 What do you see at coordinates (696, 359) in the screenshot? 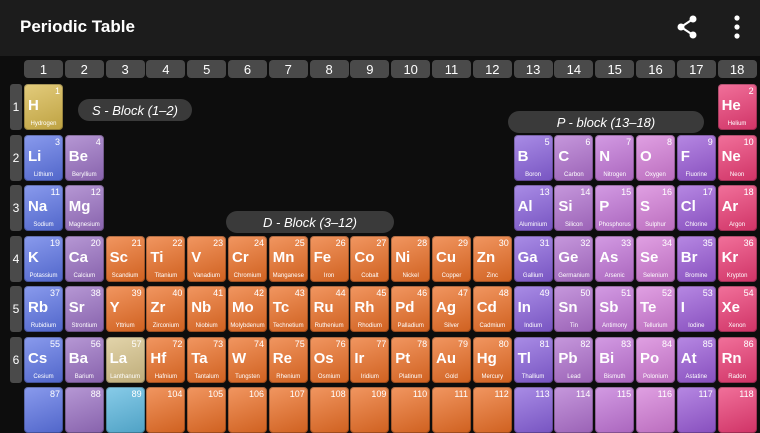
I see `element-cell-85: 85 At Astatine` at bounding box center [696, 359].